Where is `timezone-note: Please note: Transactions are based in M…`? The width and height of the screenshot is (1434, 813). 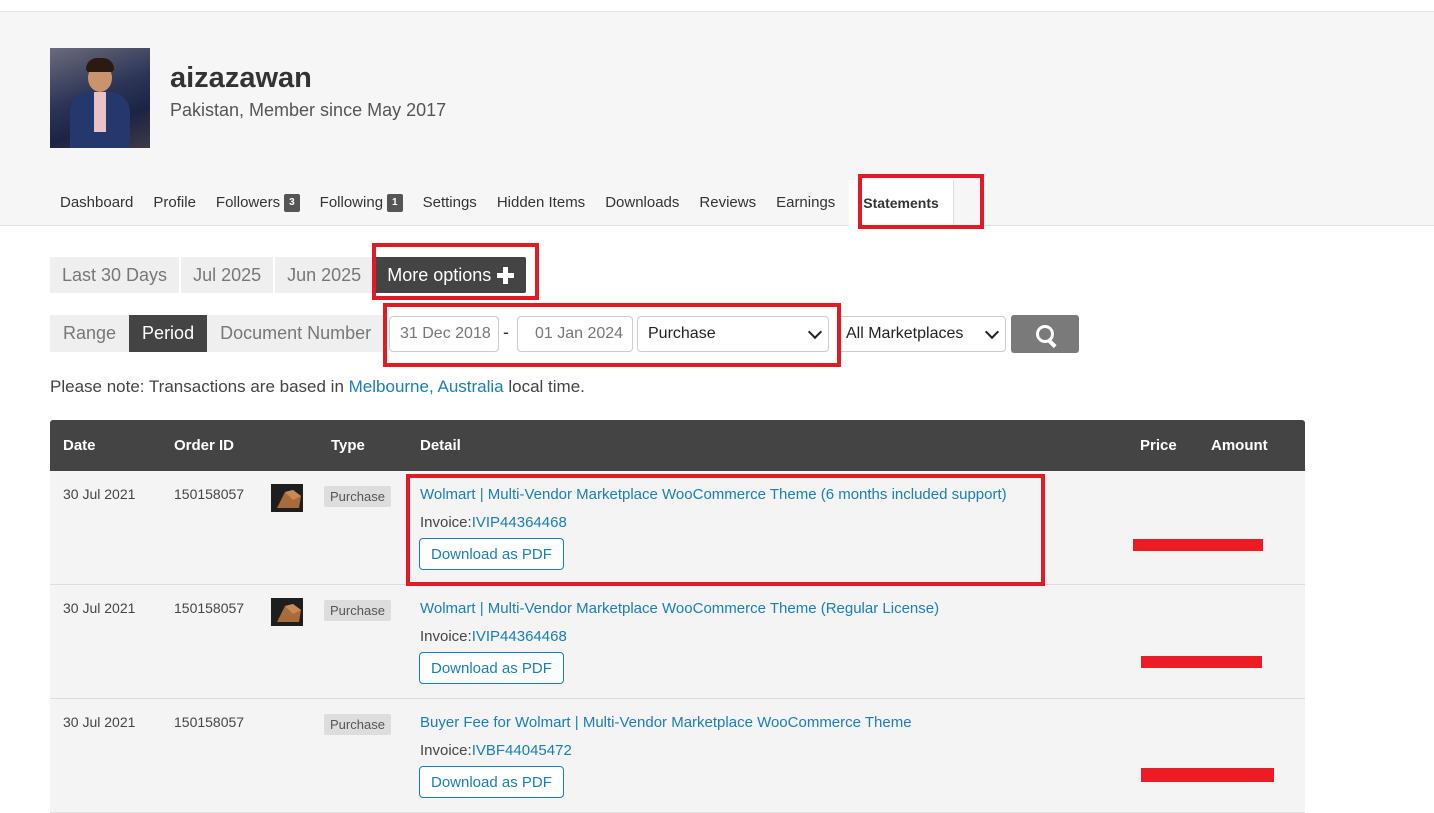 timezone-note: Please note: Transactions are based in M… is located at coordinates (317, 387).